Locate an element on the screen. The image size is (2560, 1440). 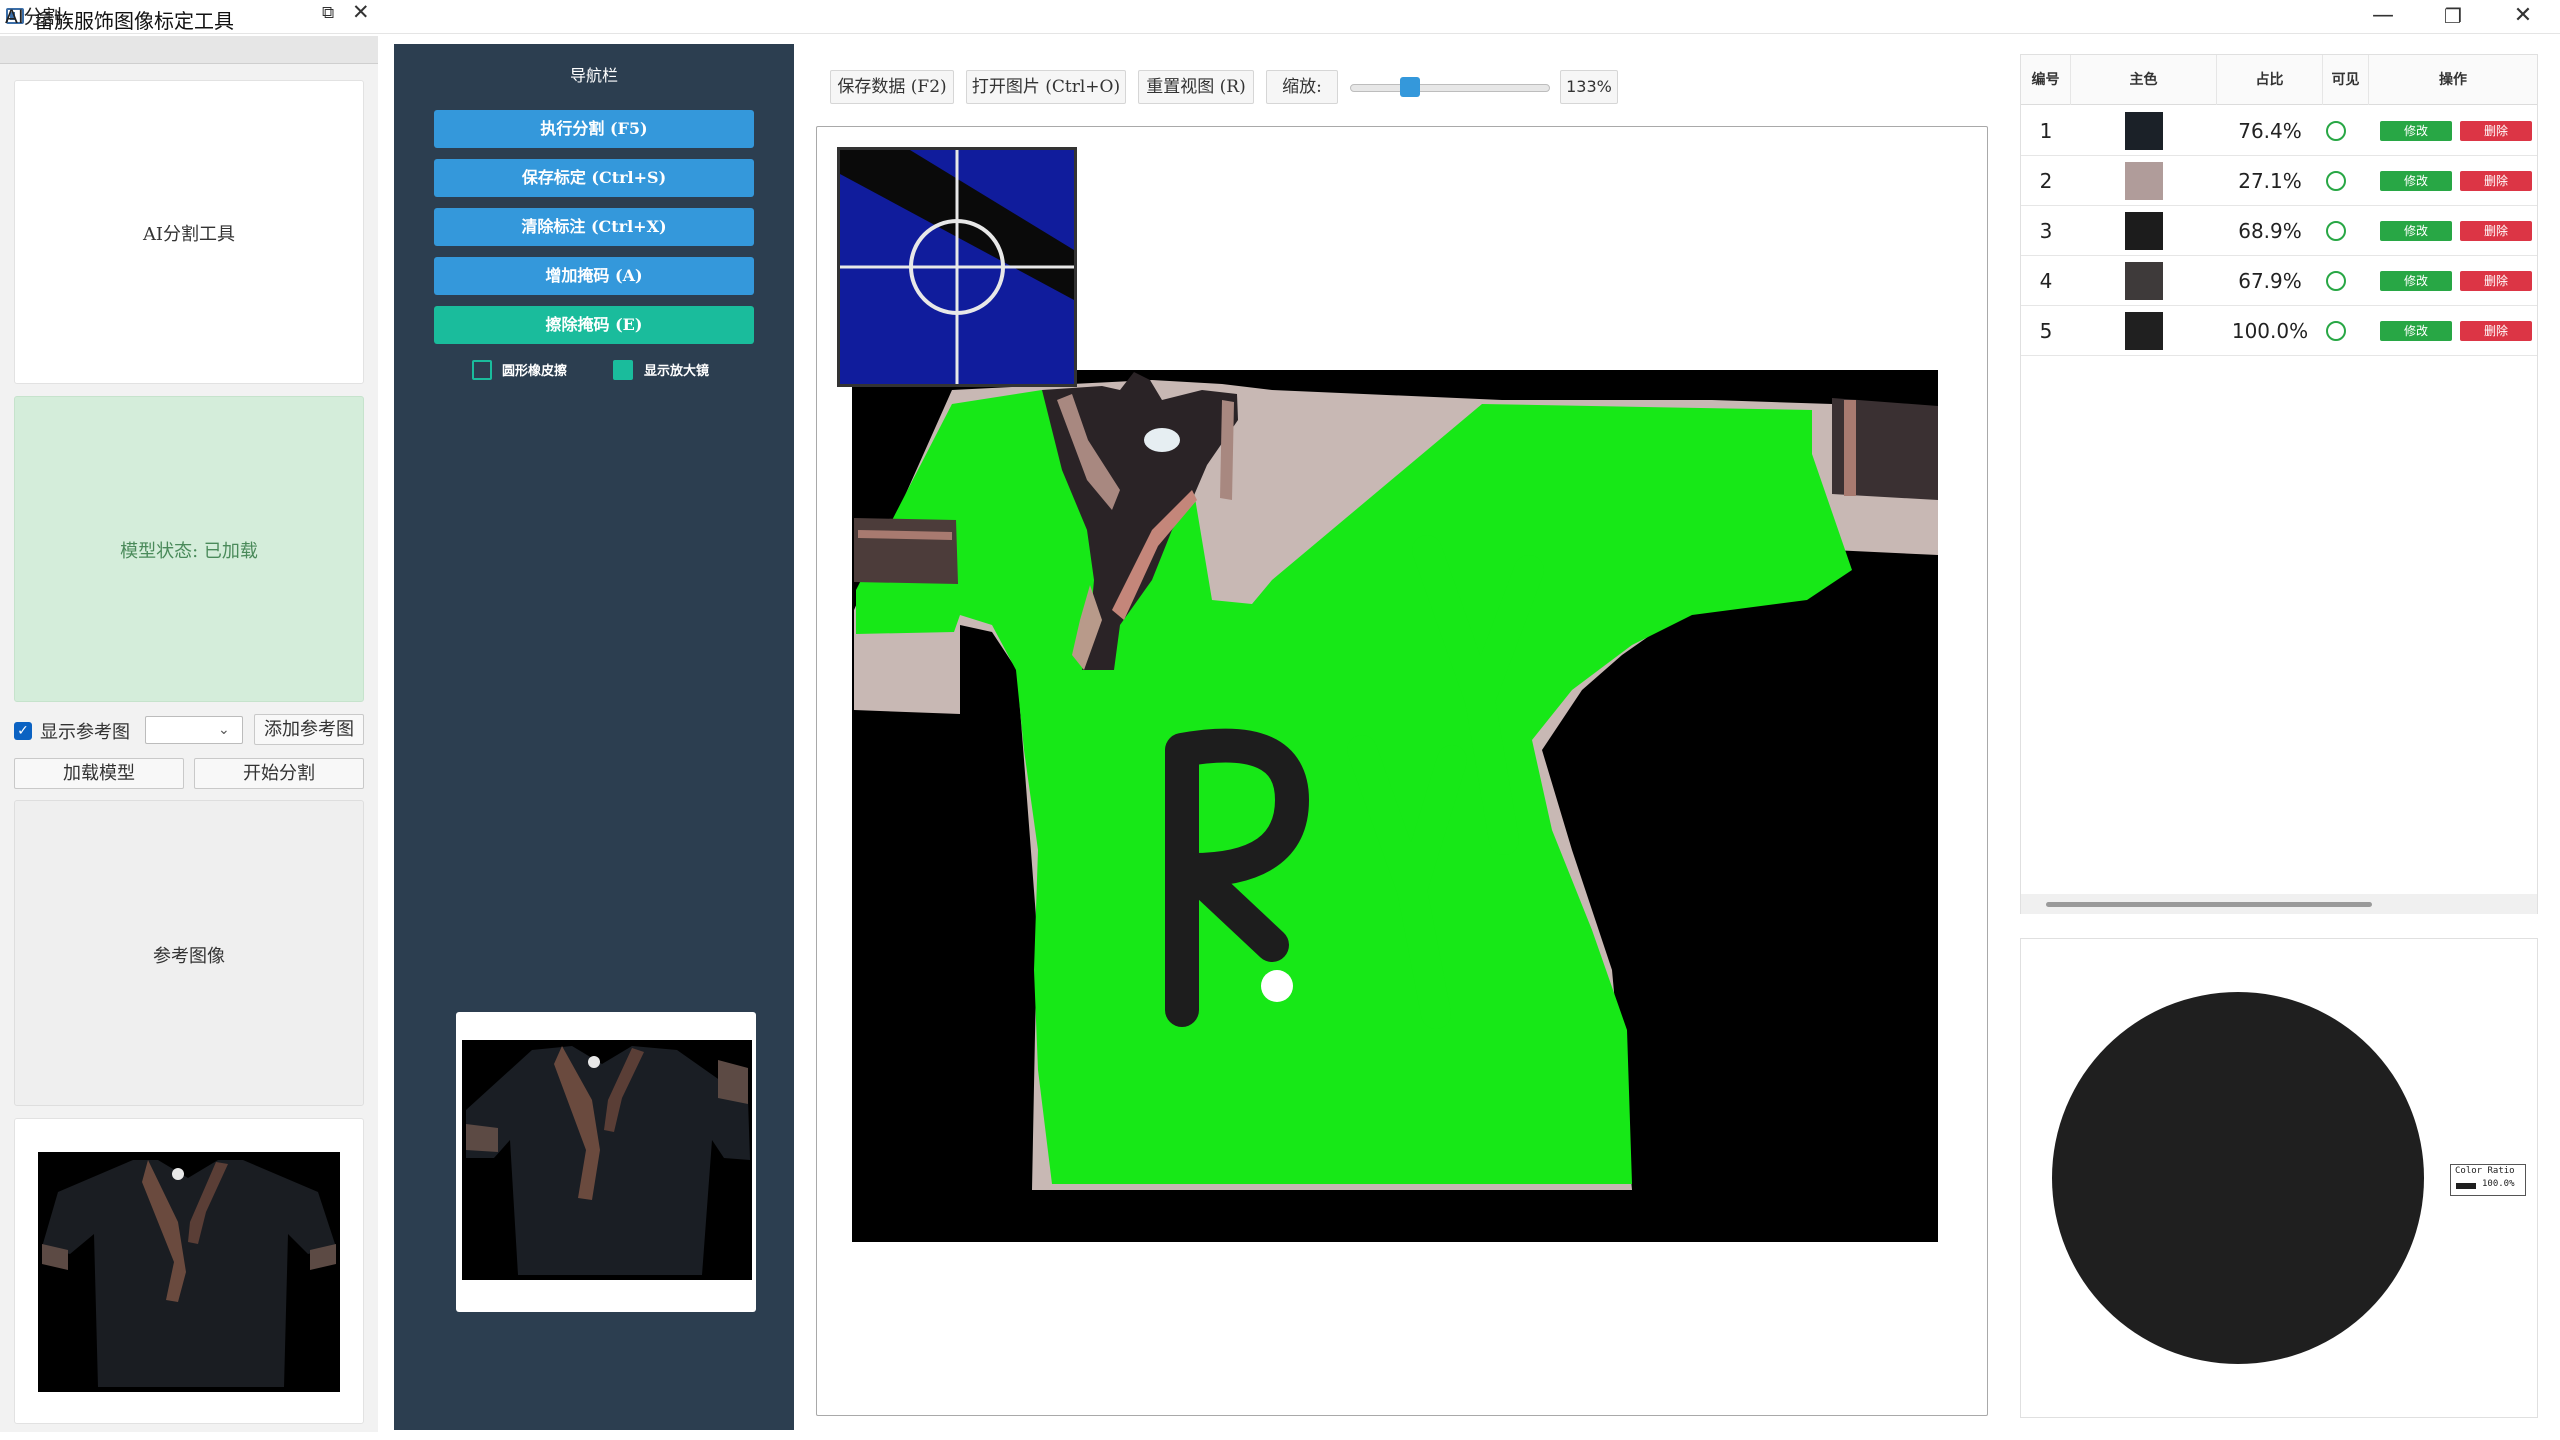
reset-view-button: 重置视图 (R) is located at coordinates (1196, 87).